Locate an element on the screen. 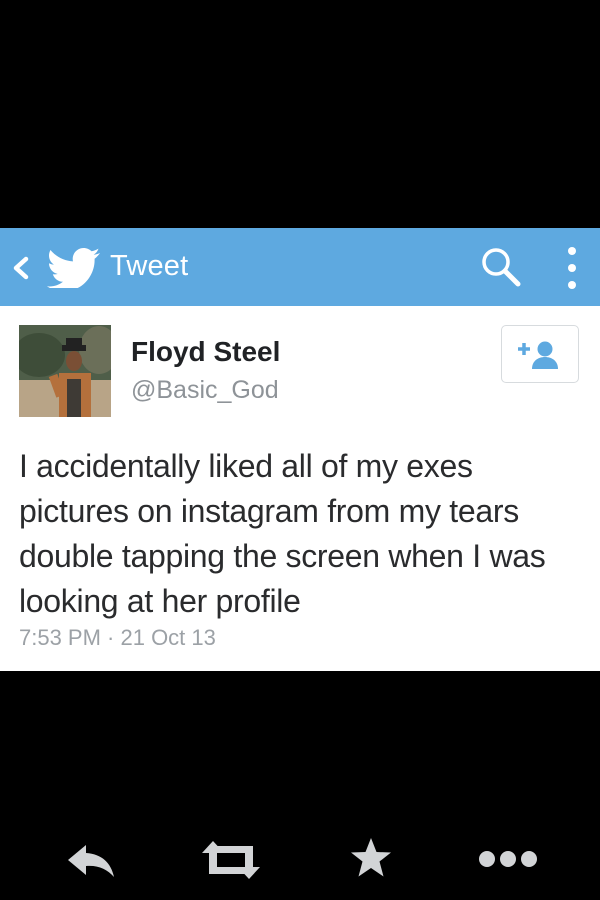 This screenshot has height=900, width=600. search-icon is located at coordinates (501, 267).